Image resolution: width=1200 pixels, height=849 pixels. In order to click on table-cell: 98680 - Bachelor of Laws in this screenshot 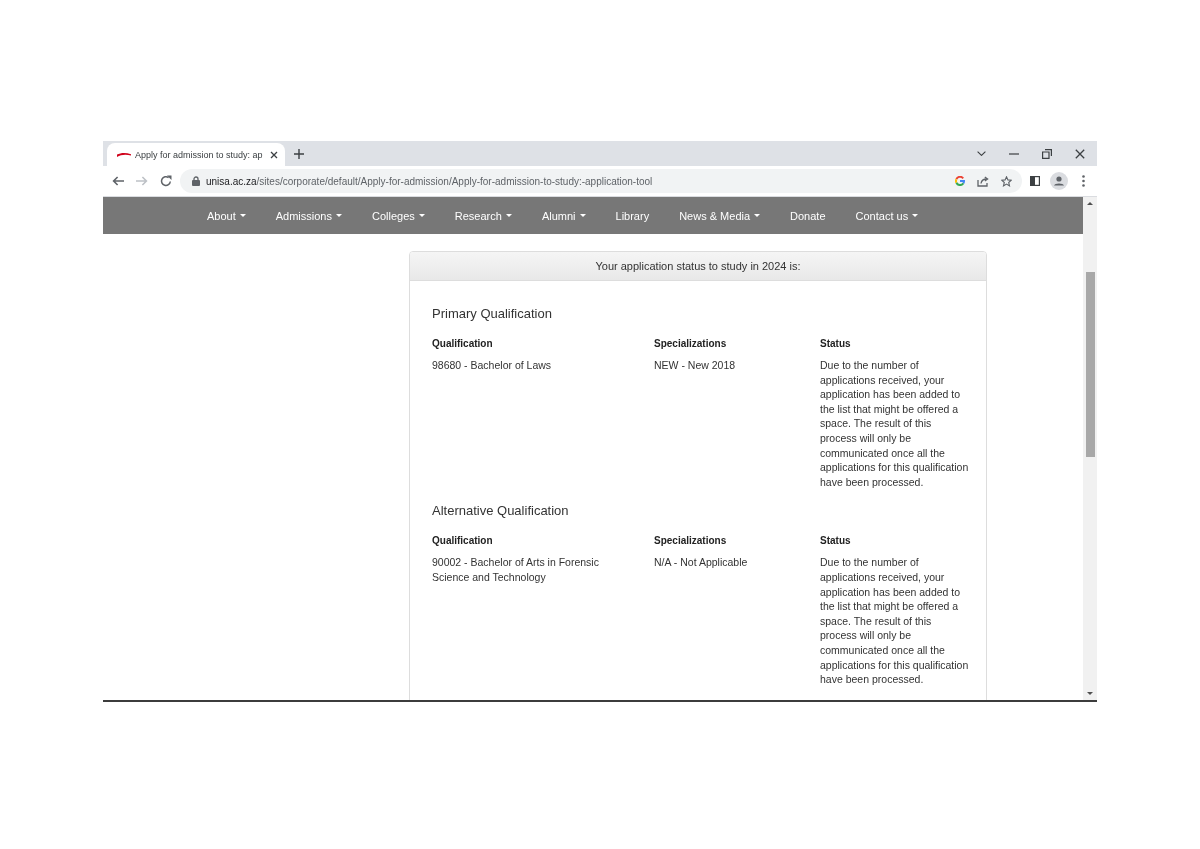, I will do `click(492, 365)`.